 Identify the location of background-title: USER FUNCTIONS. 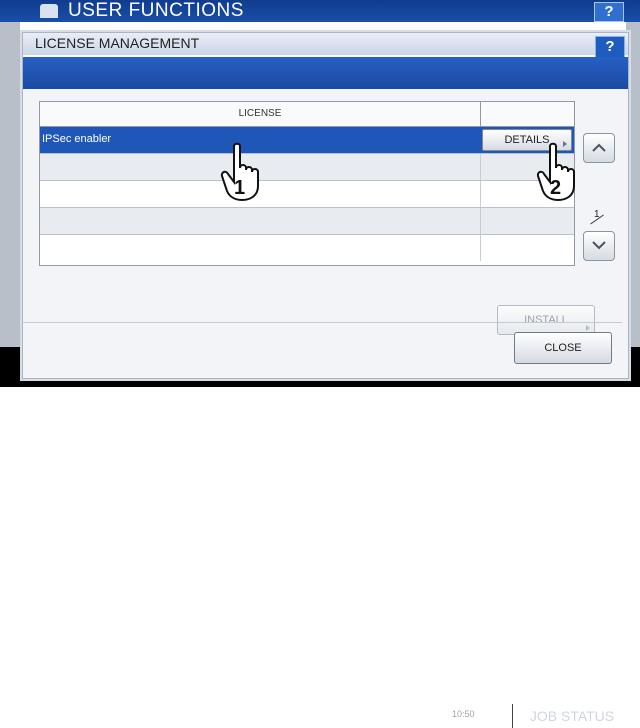
(156, 10).